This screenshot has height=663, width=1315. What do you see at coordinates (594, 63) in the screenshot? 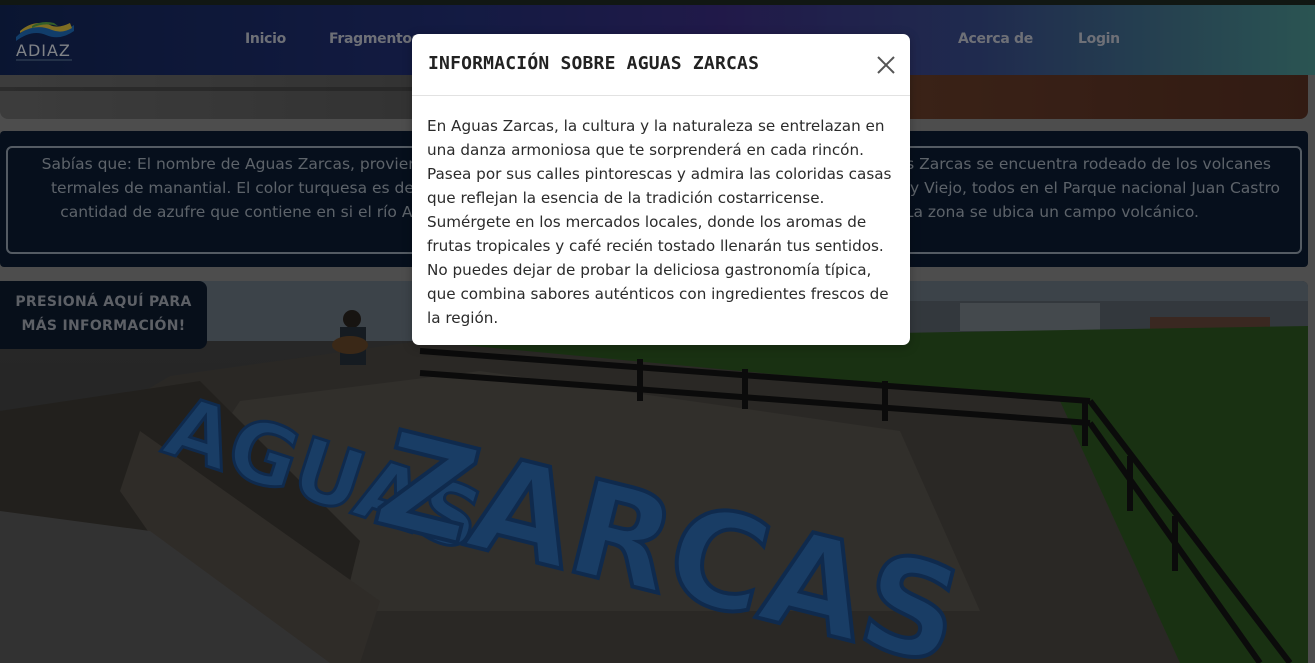
I see `modal-title: INFORMACIÓN SOBRE AGUAS ZARCAS` at bounding box center [594, 63].